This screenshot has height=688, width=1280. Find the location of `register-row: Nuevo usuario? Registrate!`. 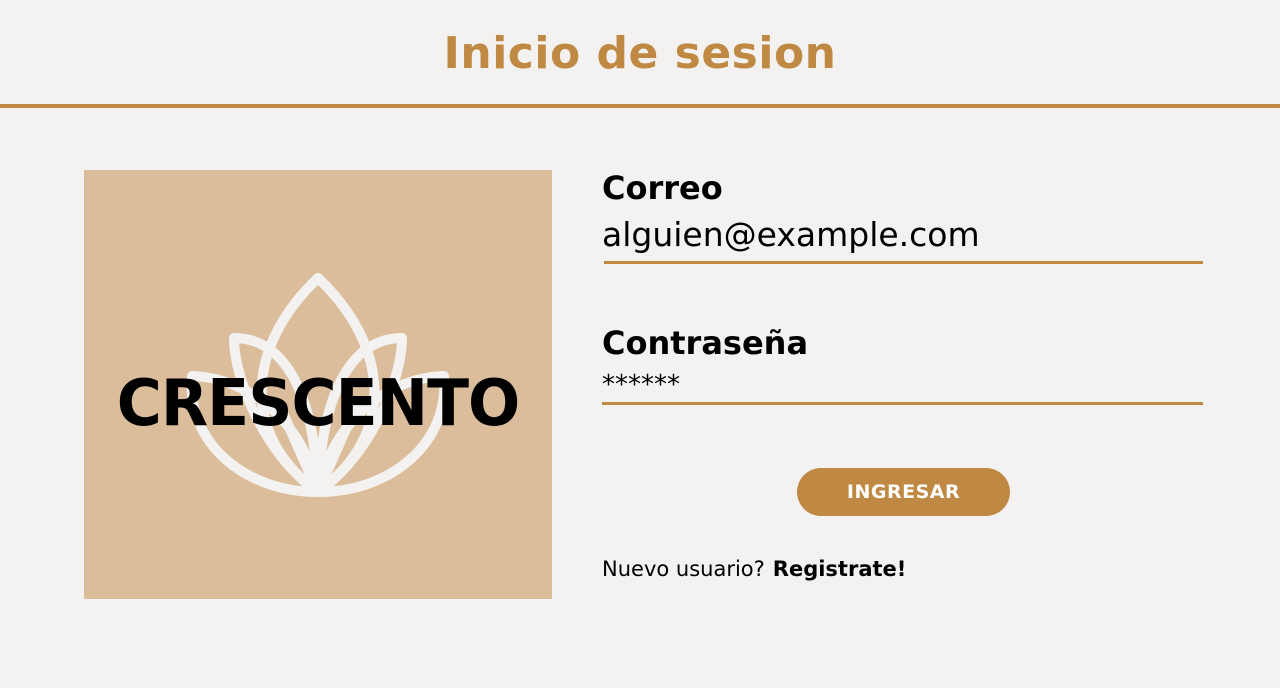

register-row: Nuevo usuario? Registrate! is located at coordinates (754, 569).